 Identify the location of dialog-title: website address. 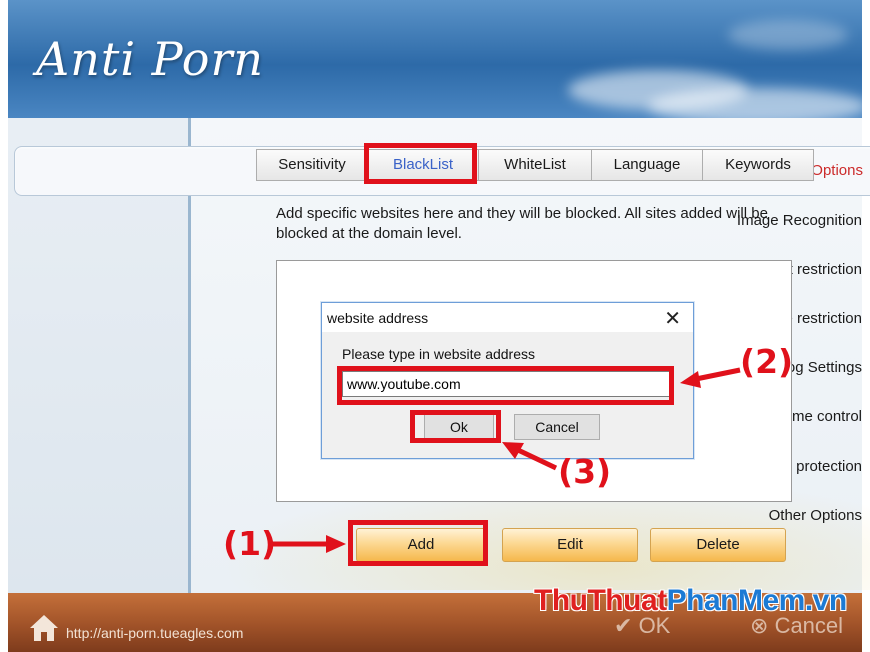
(378, 318).